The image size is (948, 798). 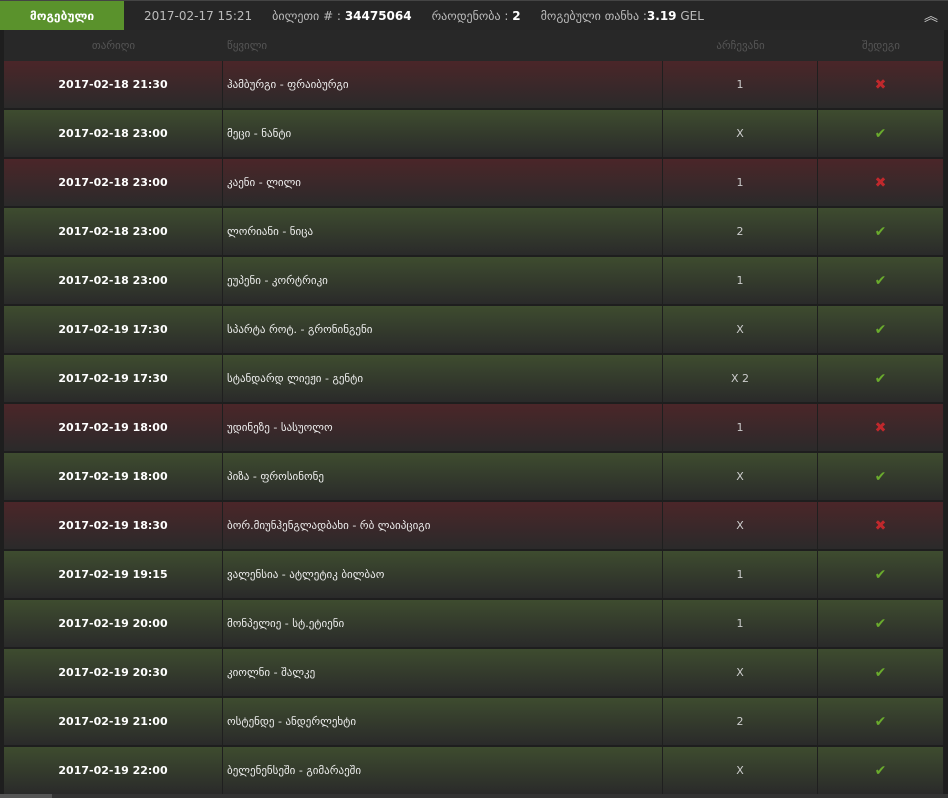 I want to click on won-amount-value: 3.19, so click(x=661, y=15).